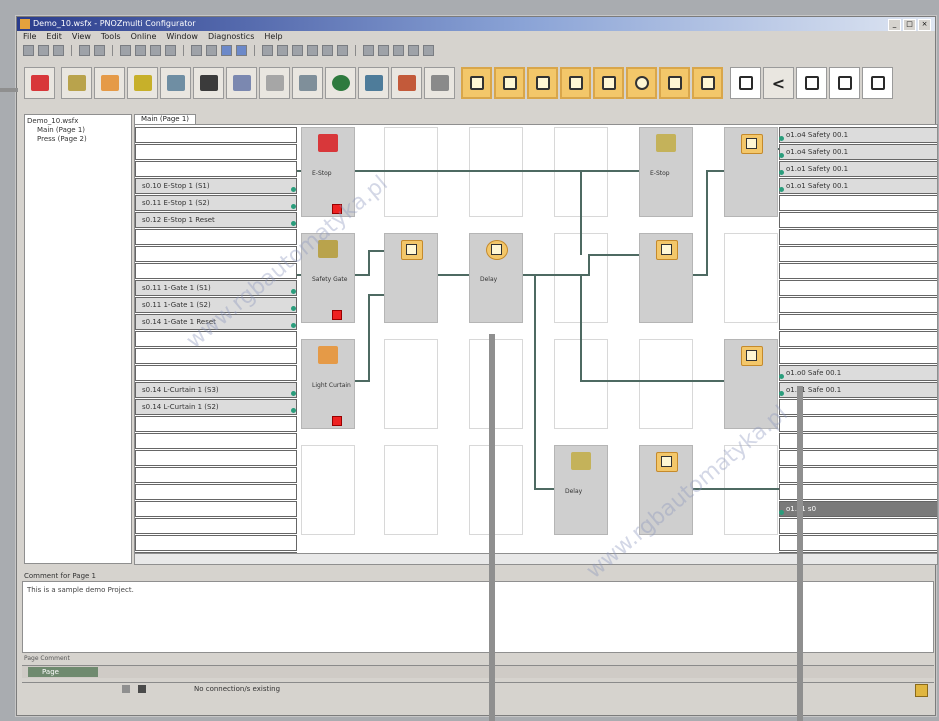  What do you see at coordinates (608, 83) in the screenshot?
I see `flipflop-element-button` at bounding box center [608, 83].